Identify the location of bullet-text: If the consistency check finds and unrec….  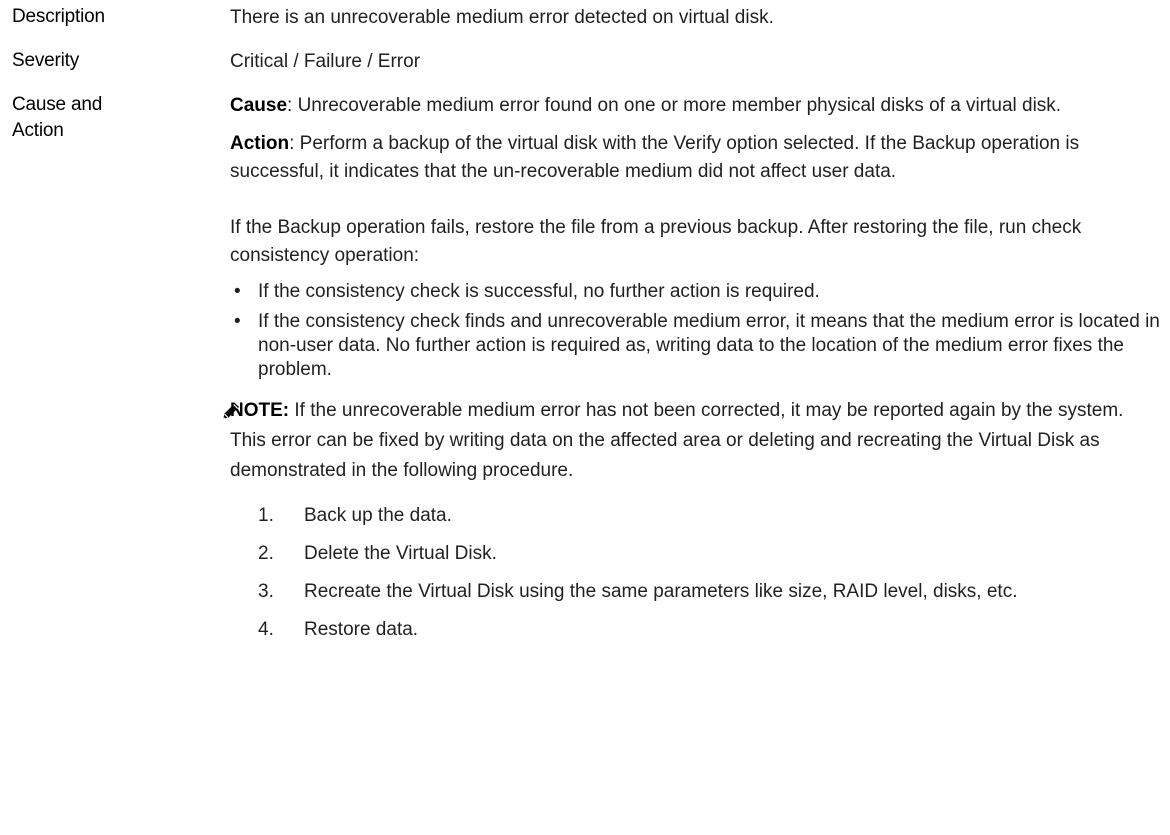
(709, 345).